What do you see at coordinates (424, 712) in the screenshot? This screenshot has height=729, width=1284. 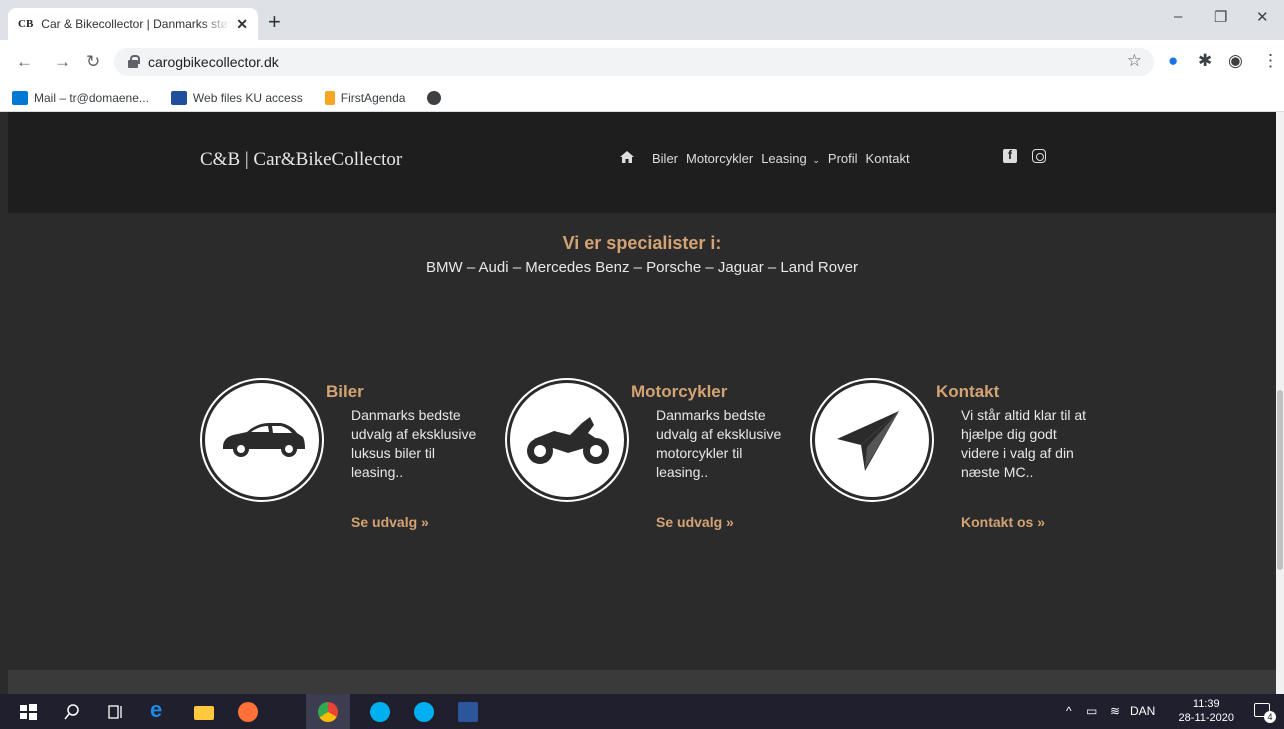 I see `skype-business-icon` at bounding box center [424, 712].